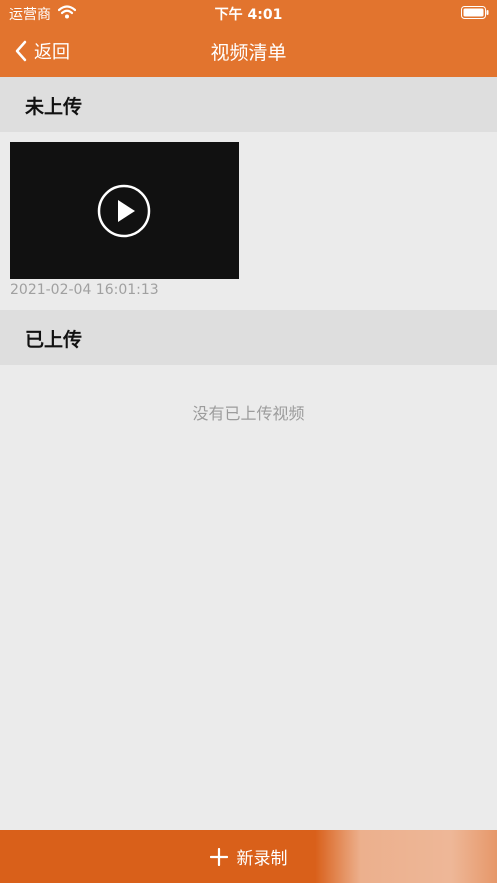 The image size is (497, 883). What do you see at coordinates (248, 413) in the screenshot?
I see `empty-state-text: 没有已上传视频` at bounding box center [248, 413].